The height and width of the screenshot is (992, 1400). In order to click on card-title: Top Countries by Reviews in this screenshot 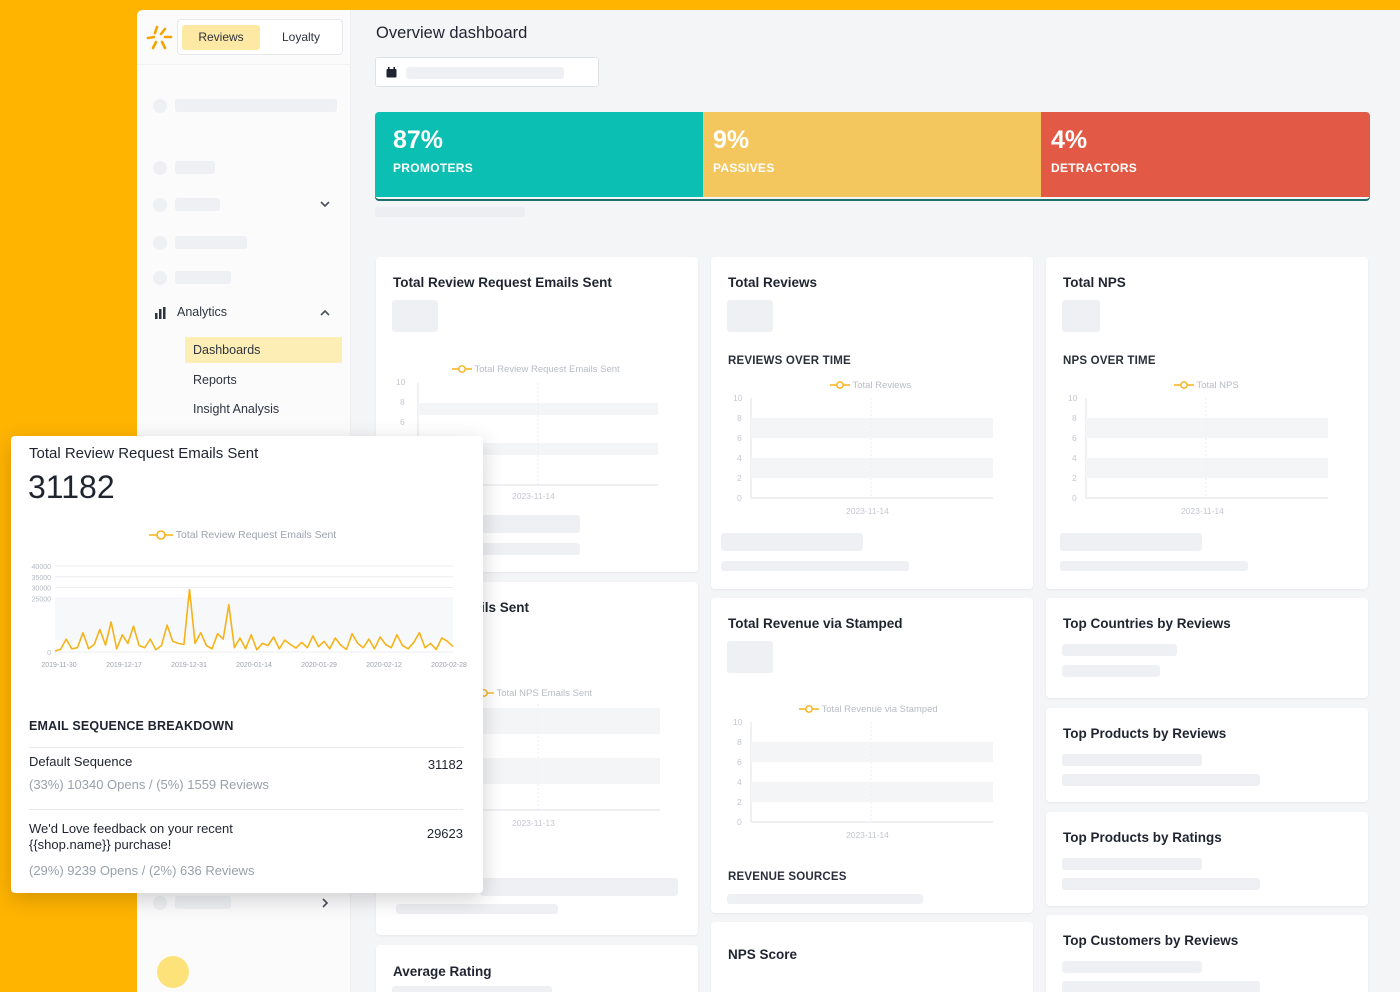, I will do `click(1147, 623)`.